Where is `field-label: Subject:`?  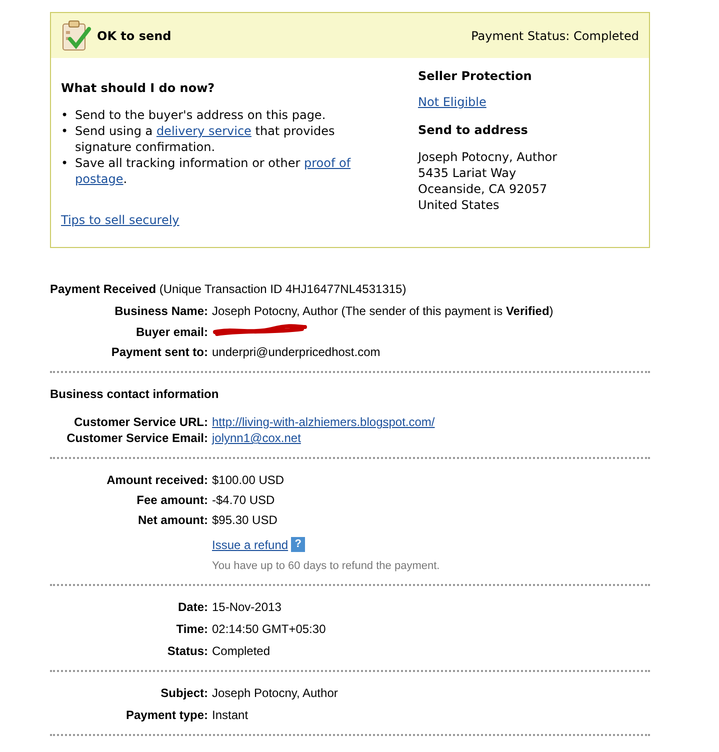 field-label: Subject: is located at coordinates (184, 693).